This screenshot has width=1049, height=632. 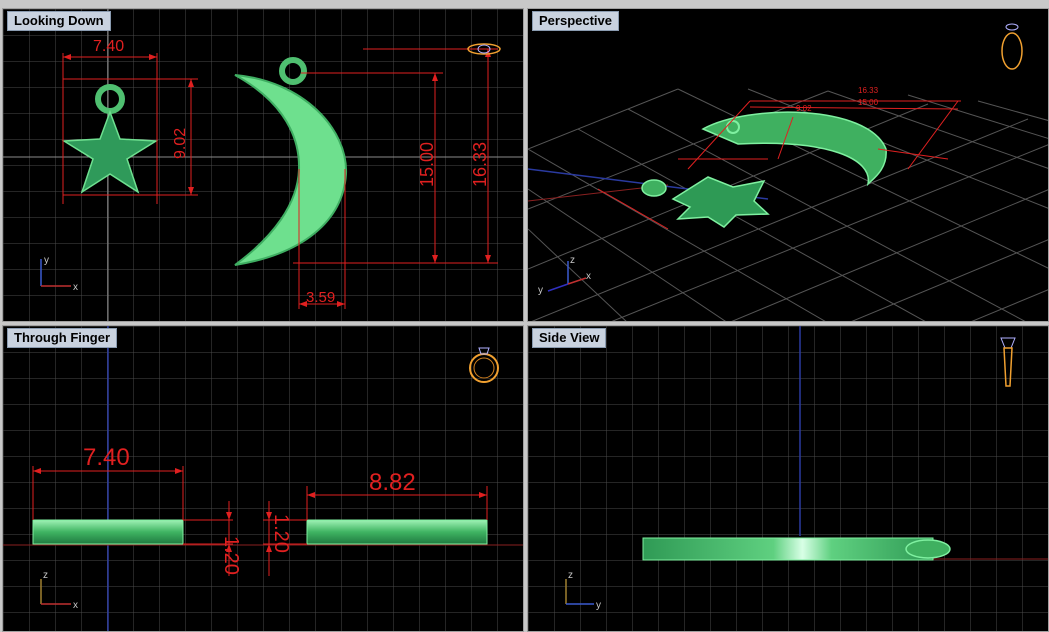 What do you see at coordinates (928, 549) in the screenshot?
I see `bail-side` at bounding box center [928, 549].